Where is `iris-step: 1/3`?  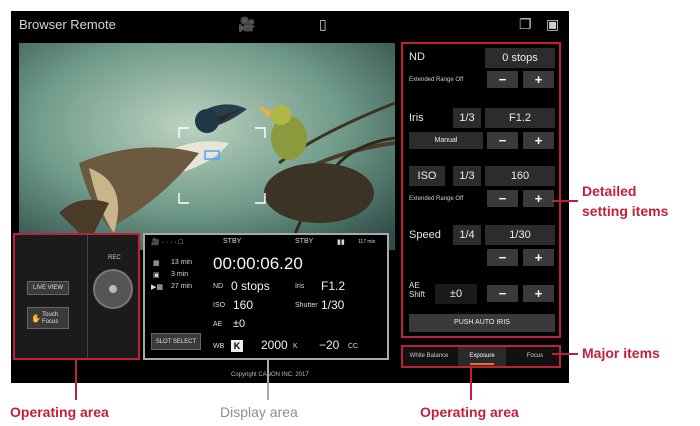
iris-step: 1/3 is located at coordinates (467, 118).